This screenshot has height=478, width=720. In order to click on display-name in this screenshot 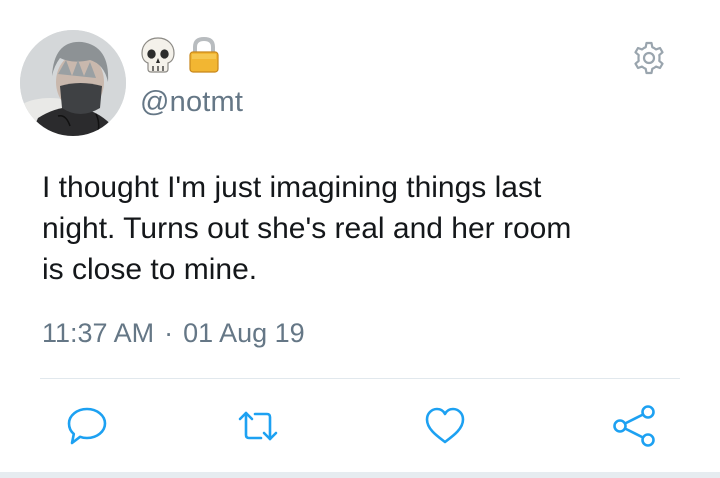, I will do `click(181, 55)`.